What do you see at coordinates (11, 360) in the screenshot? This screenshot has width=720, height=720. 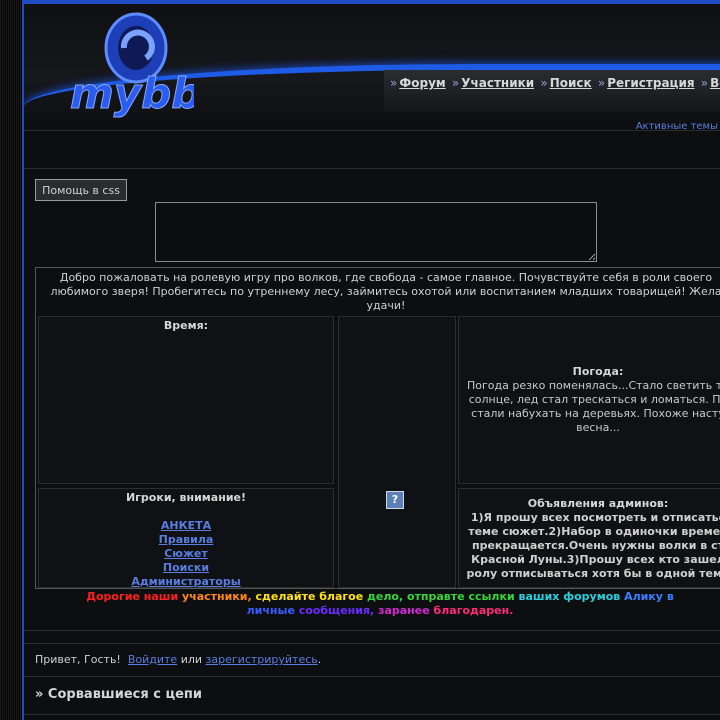 I see `left-decoration` at bounding box center [11, 360].